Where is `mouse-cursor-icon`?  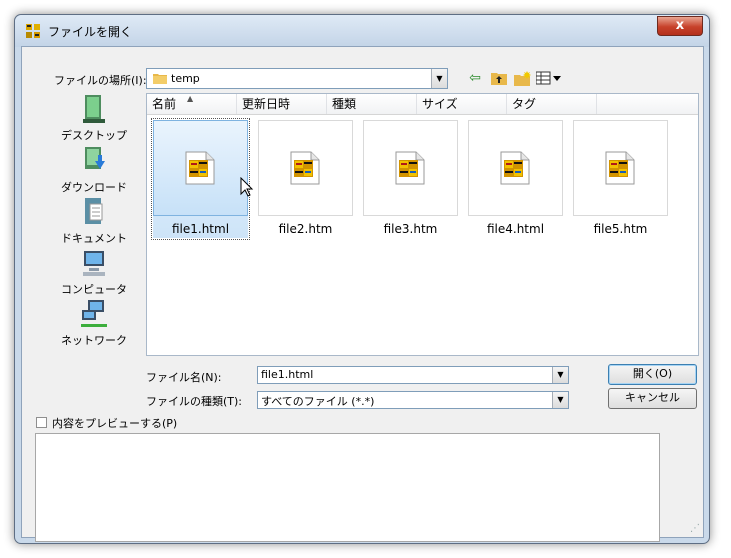 mouse-cursor-icon is located at coordinates (247, 187).